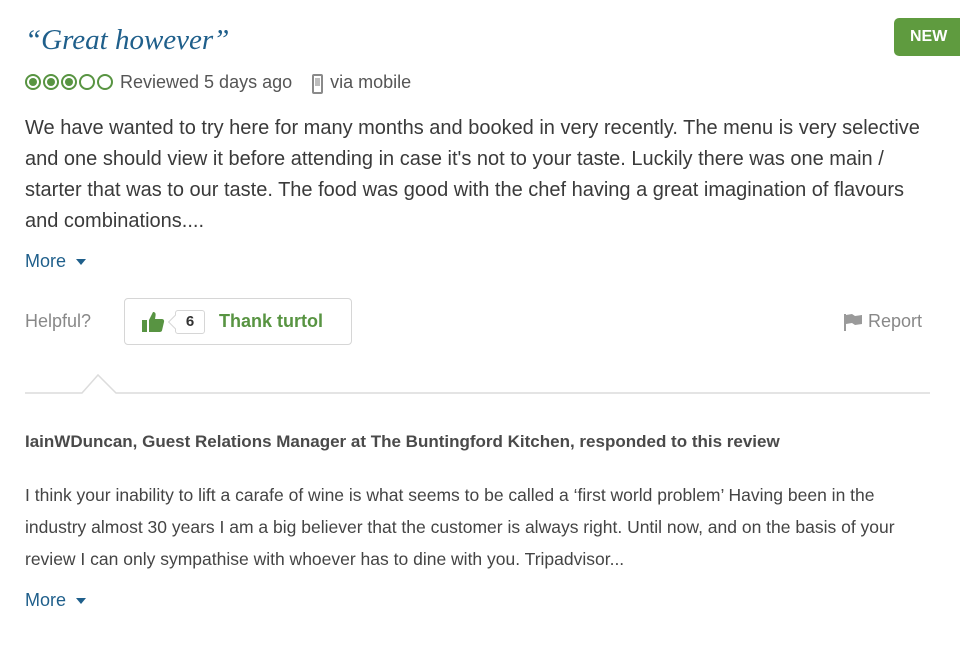  What do you see at coordinates (477, 383) in the screenshot?
I see `response-divider` at bounding box center [477, 383].